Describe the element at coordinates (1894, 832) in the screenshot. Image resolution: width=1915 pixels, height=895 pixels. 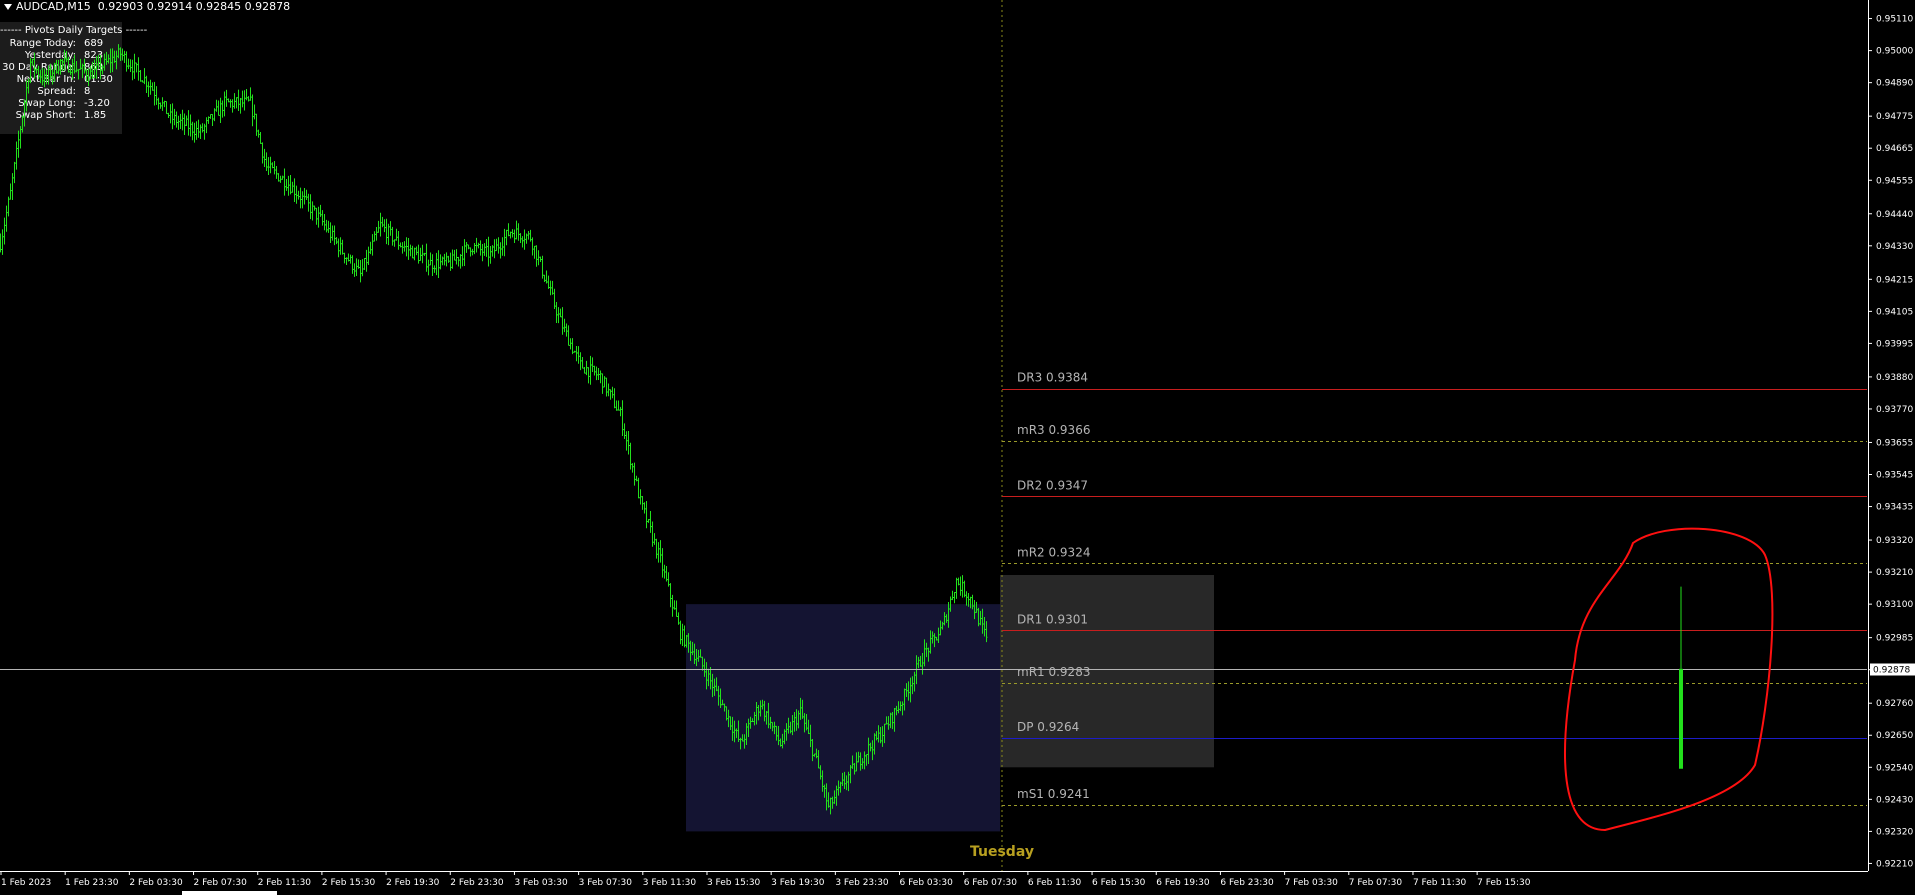
I see `price-tick-label: 0.92320` at that location.